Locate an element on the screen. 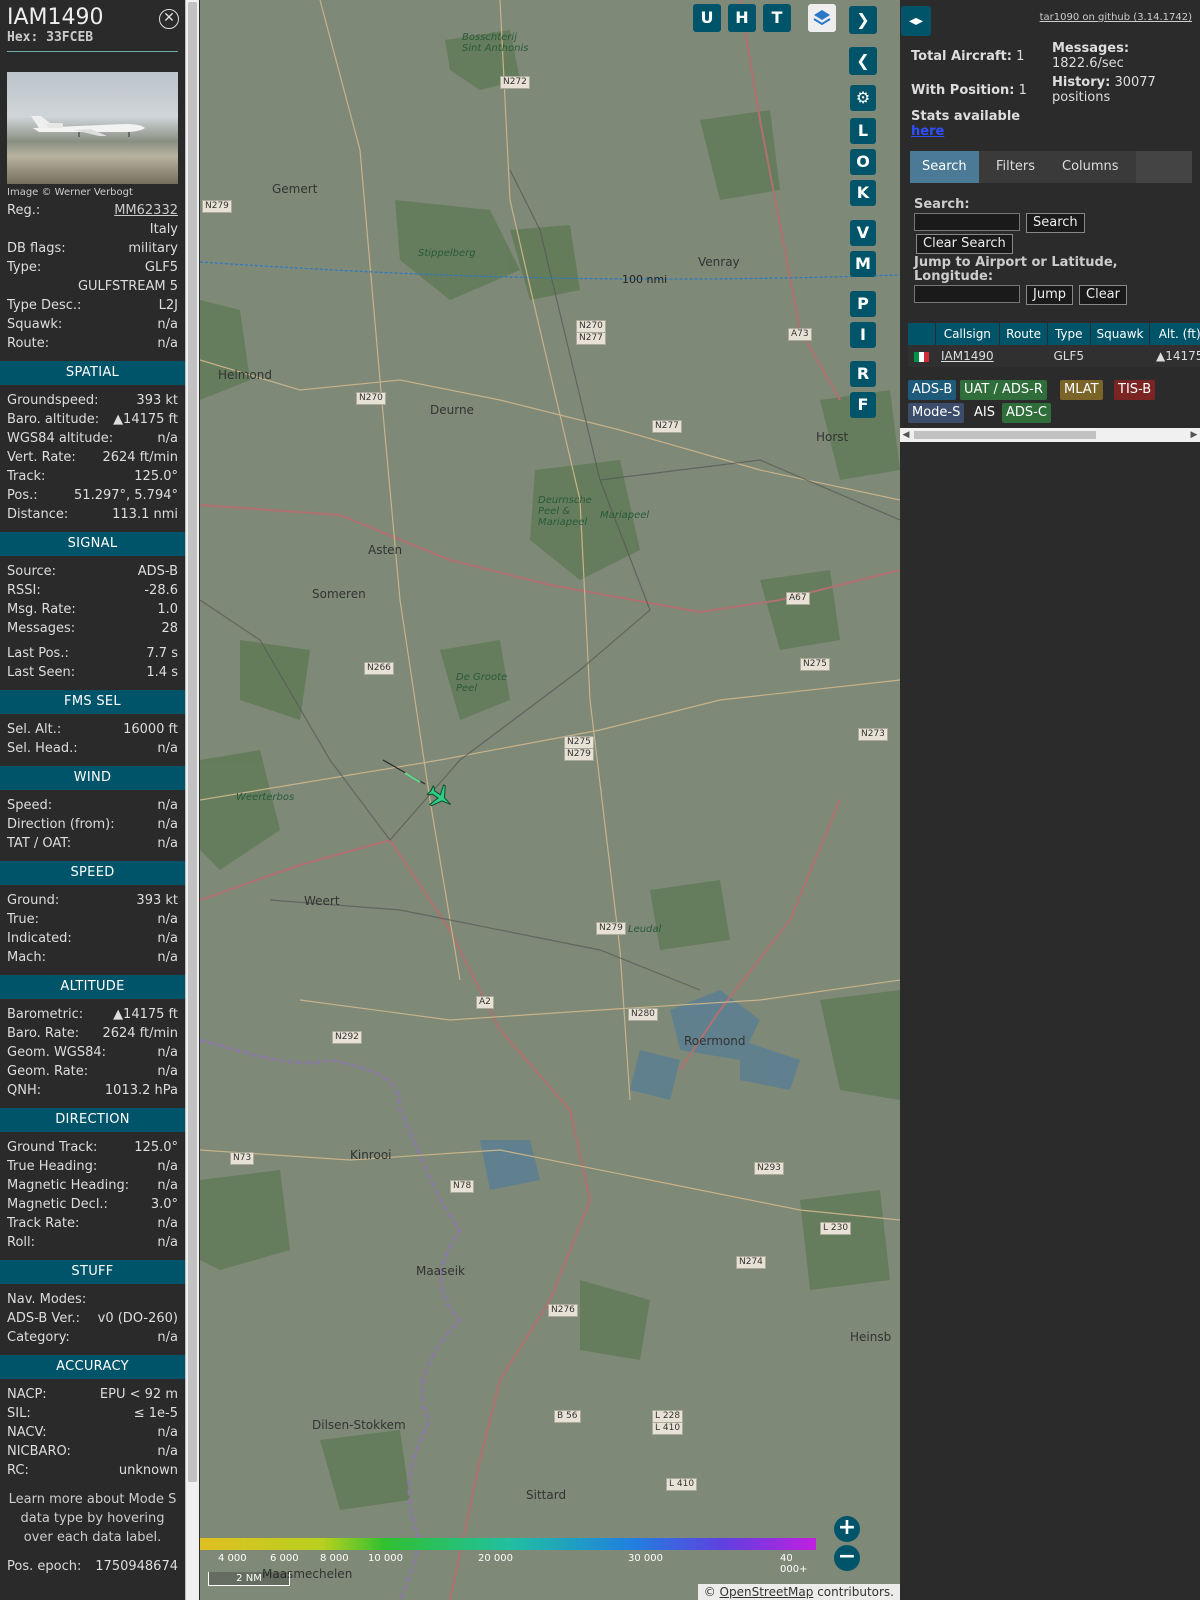 This screenshot has height=1600, width=1200. section-header-accuracy: ACCURACY is located at coordinates (92, 1367).